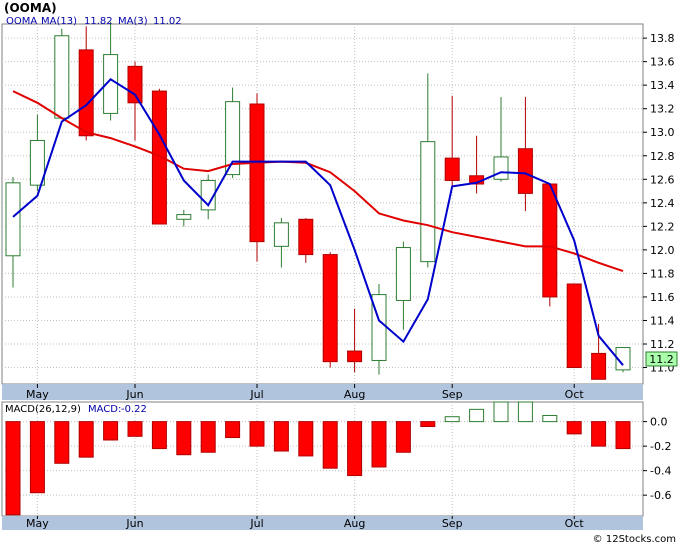 The width and height of the screenshot is (680, 546). I want to click on legend-ma3-label: MA(3), so click(133, 21).